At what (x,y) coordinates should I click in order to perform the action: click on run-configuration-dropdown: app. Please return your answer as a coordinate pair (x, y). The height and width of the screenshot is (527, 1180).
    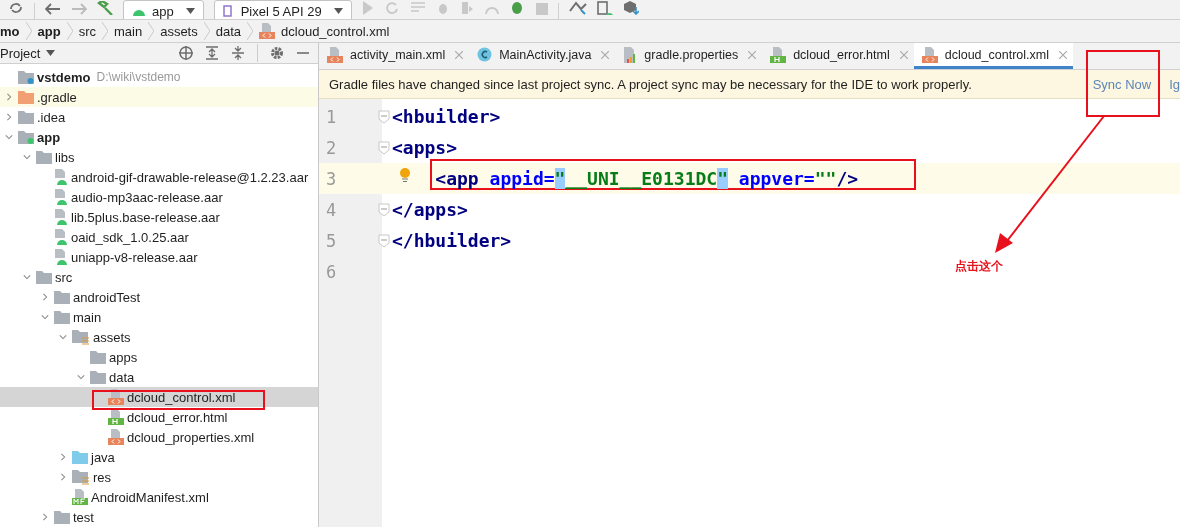
    Looking at the image, I should click on (163, 9).